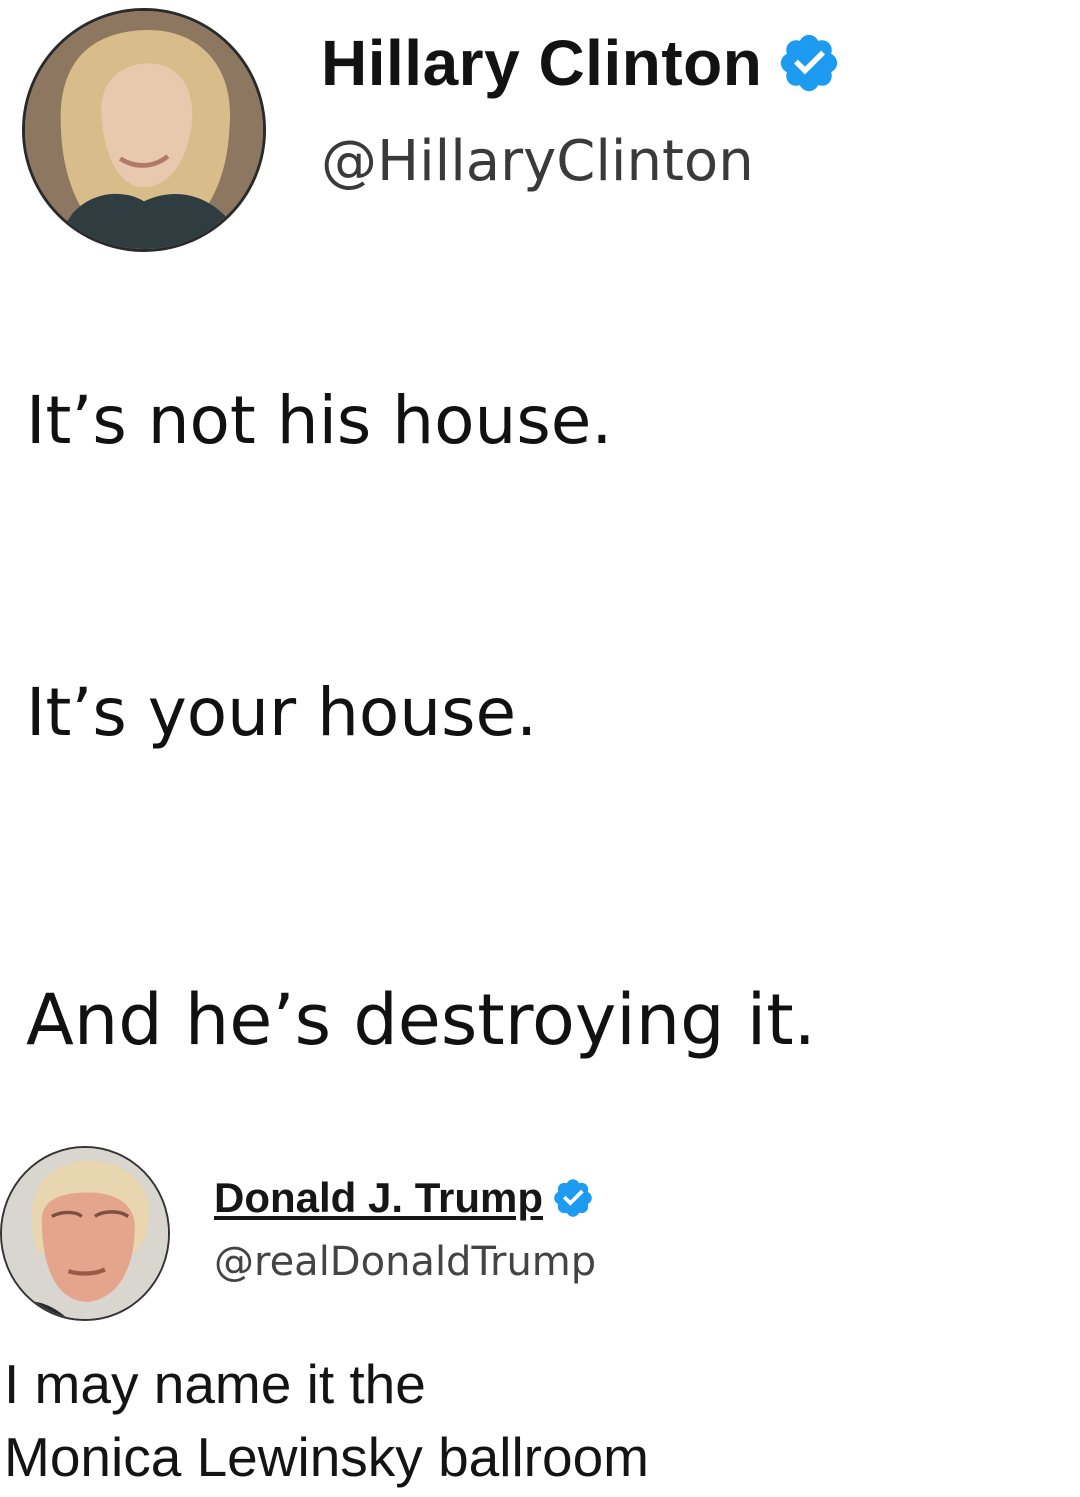  I want to click on author-name: Donald J. Trump, so click(378, 1198).